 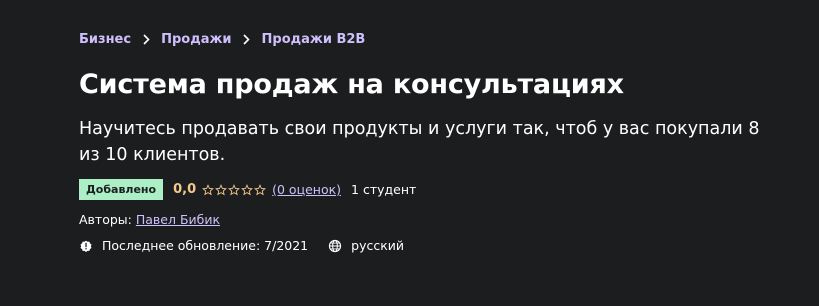 I want to click on rating-stars, so click(x=234, y=189).